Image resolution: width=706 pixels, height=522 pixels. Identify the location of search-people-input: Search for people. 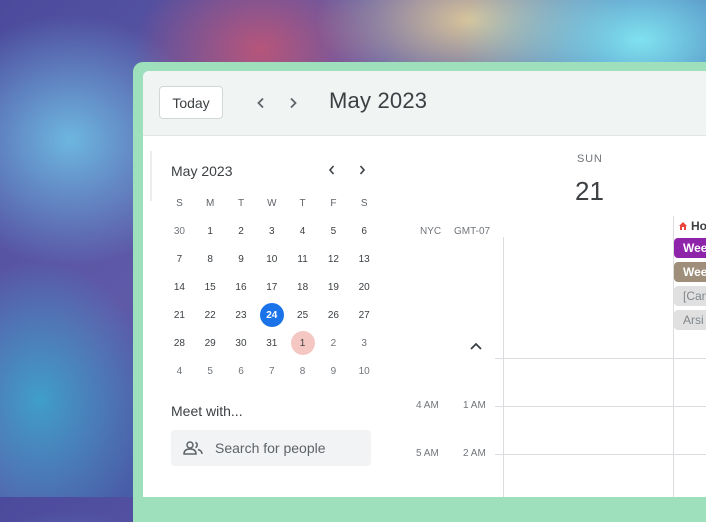
(271, 448).